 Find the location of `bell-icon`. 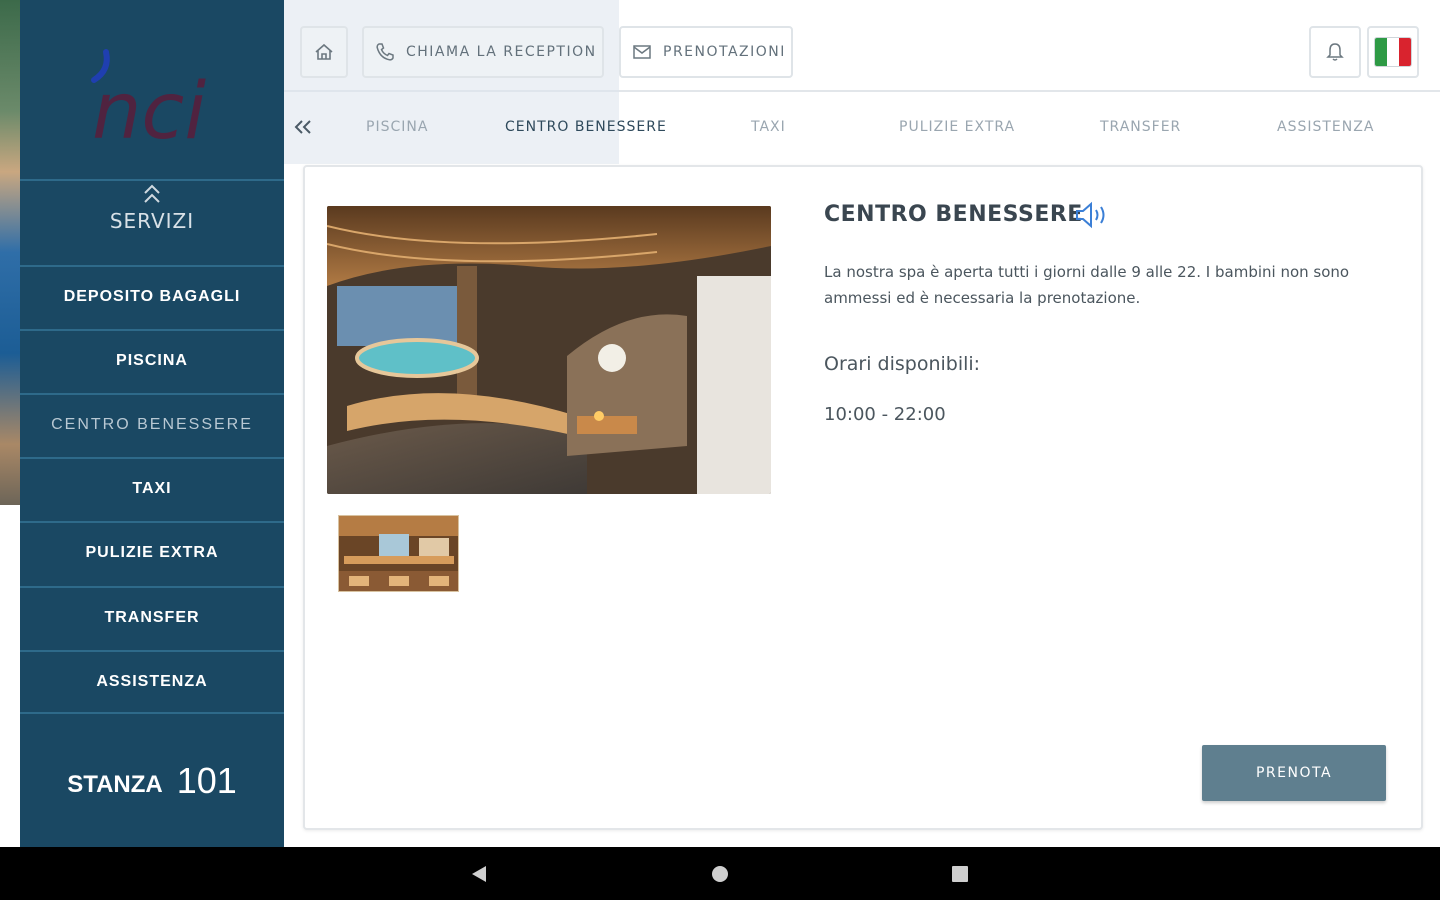

bell-icon is located at coordinates (1335, 52).